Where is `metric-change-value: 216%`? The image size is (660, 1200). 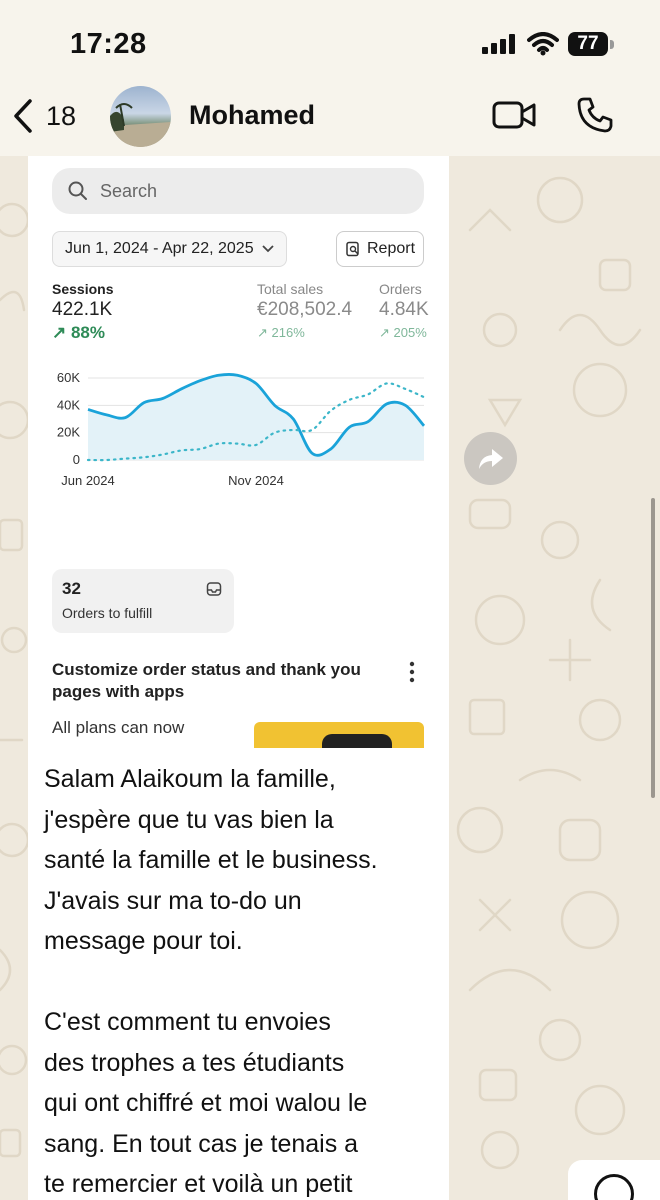 metric-change-value: 216% is located at coordinates (288, 332).